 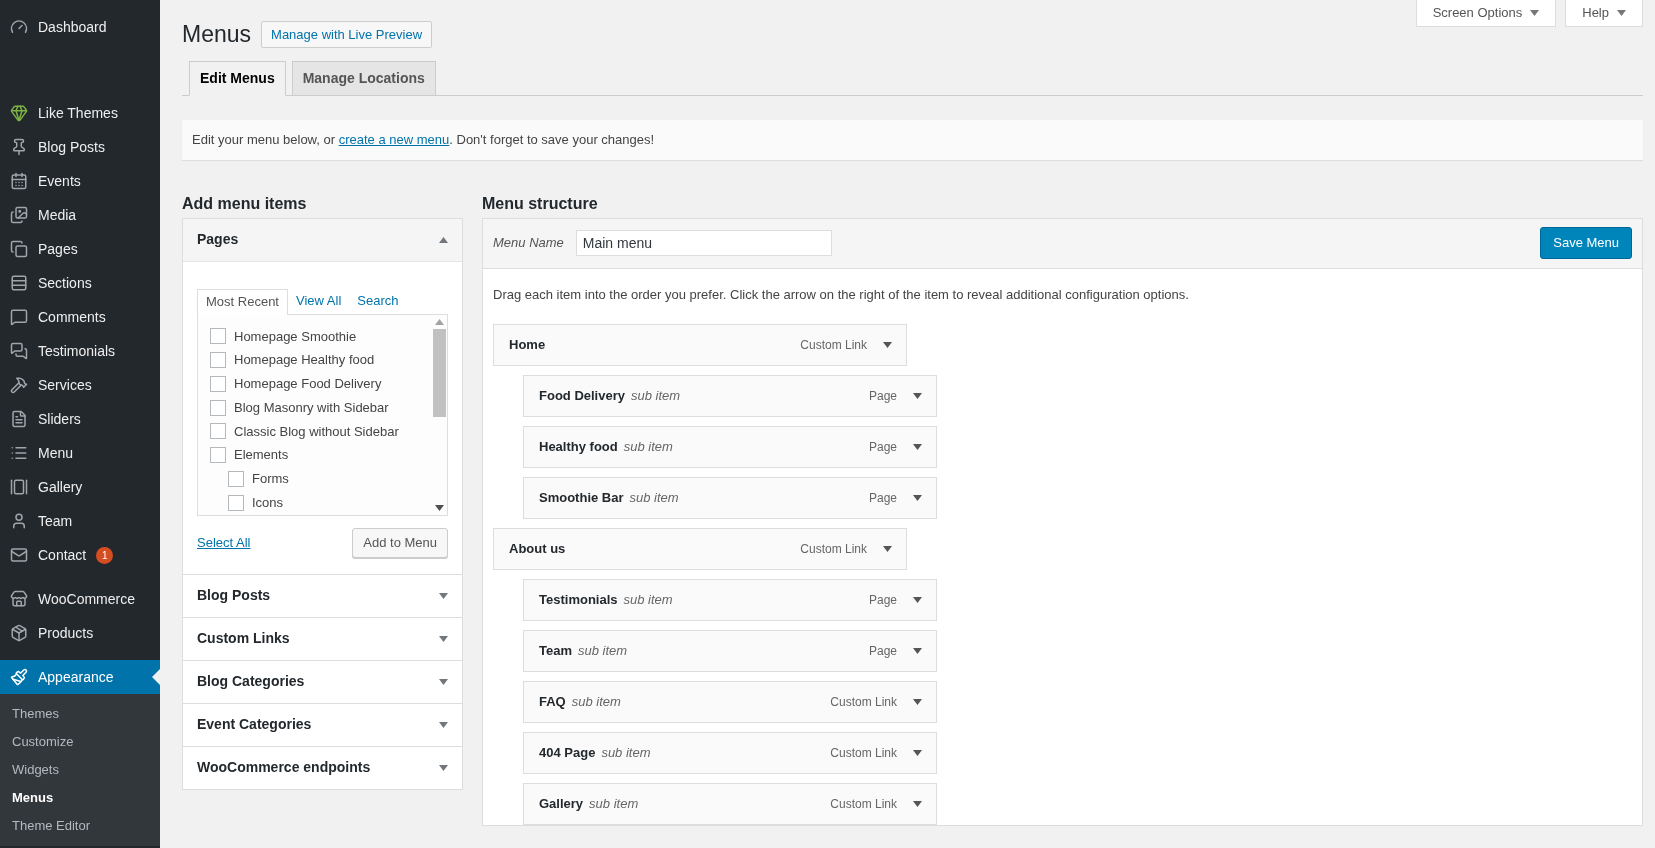 What do you see at coordinates (80, 385) in the screenshot?
I see `sidebar-item: Services` at bounding box center [80, 385].